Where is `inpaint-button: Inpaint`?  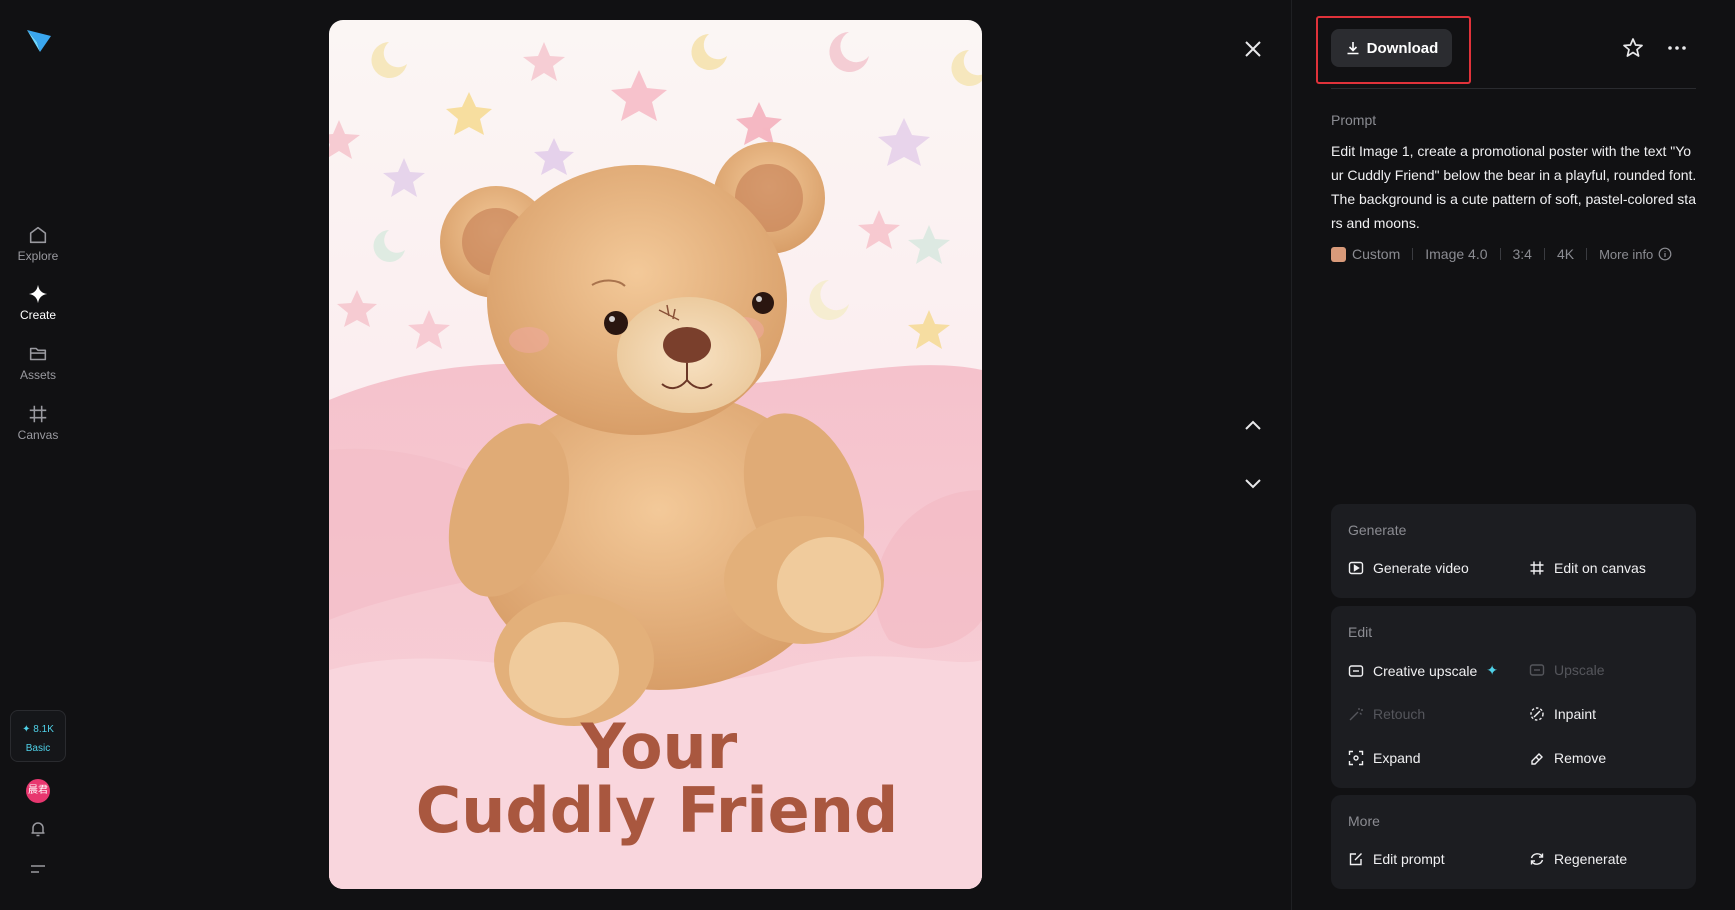 inpaint-button: Inpaint is located at coordinates (1562, 714).